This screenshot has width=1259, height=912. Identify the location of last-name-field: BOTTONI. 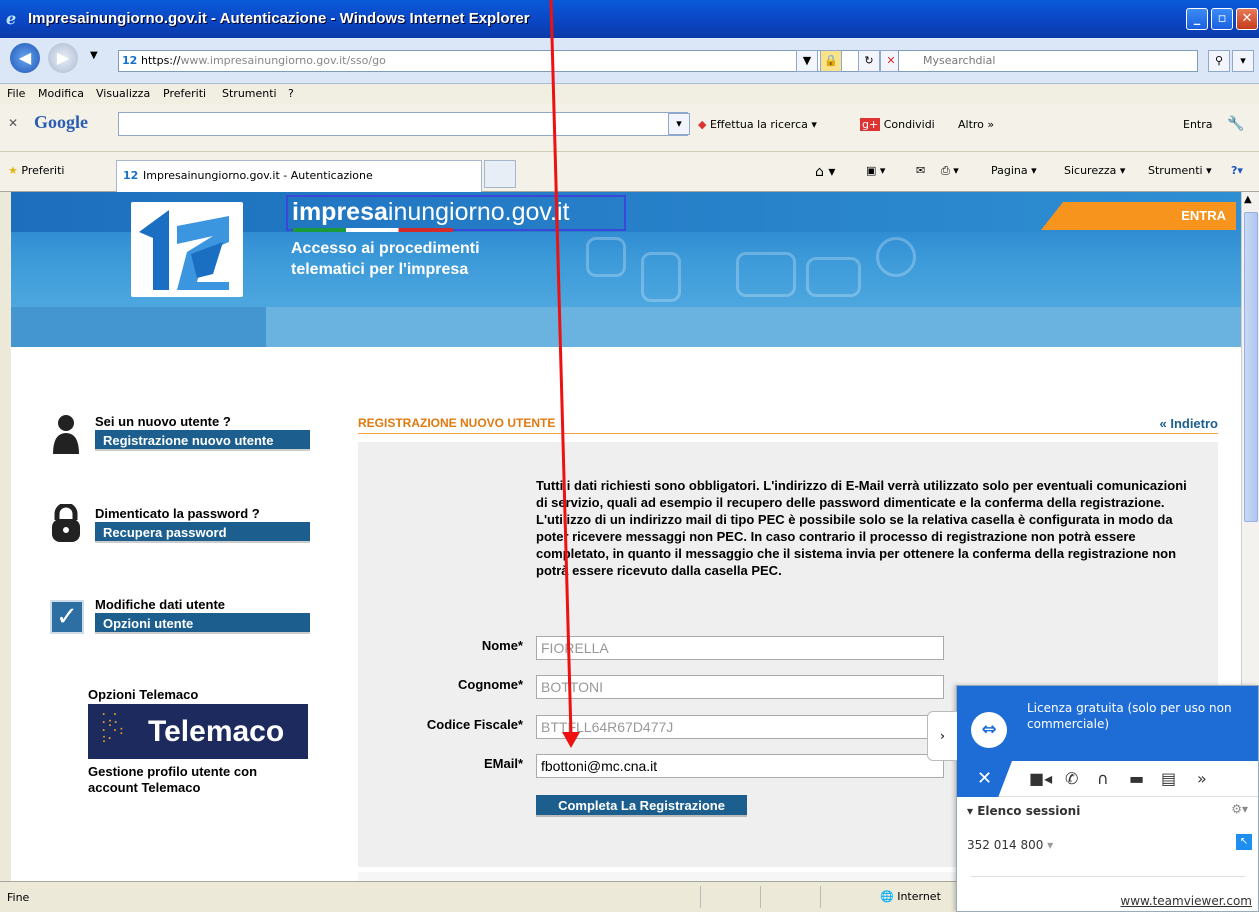
(740, 687).